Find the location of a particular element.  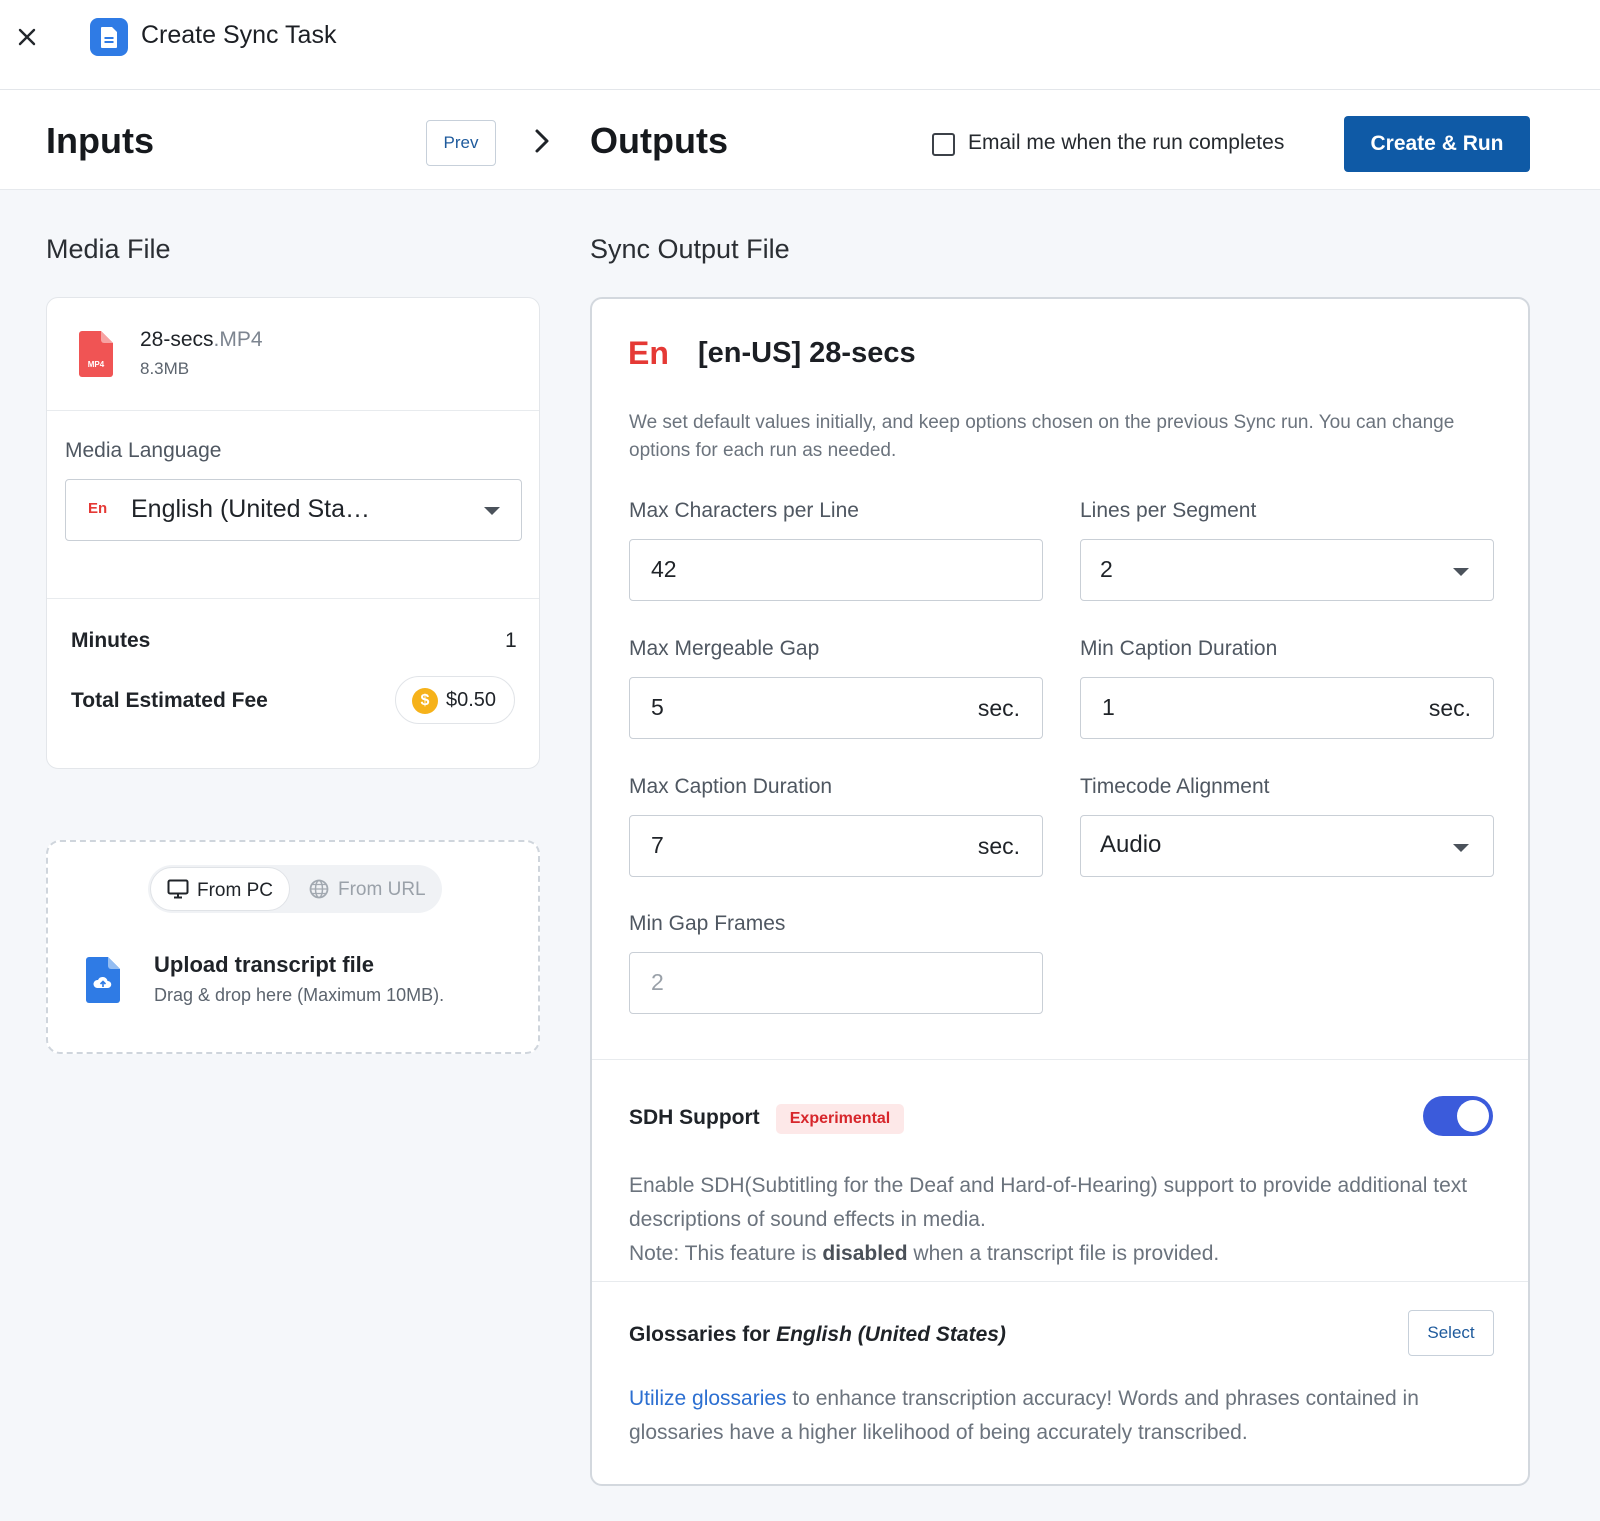

upload-title: Upload transcript file is located at coordinates (264, 964).